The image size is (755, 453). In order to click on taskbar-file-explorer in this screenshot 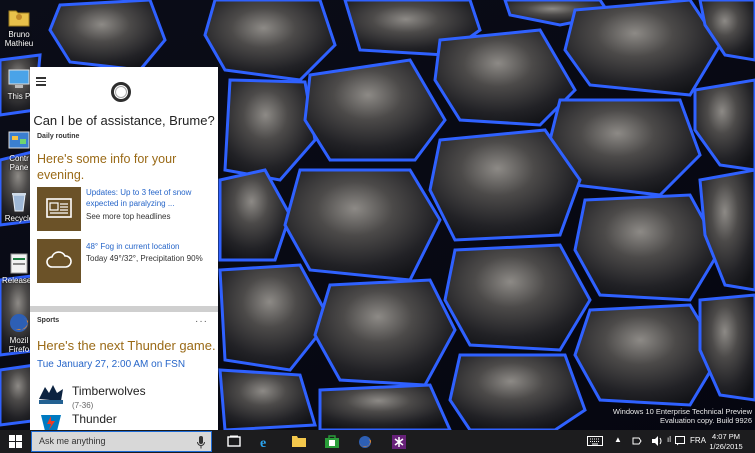, I will do `click(299, 441)`.